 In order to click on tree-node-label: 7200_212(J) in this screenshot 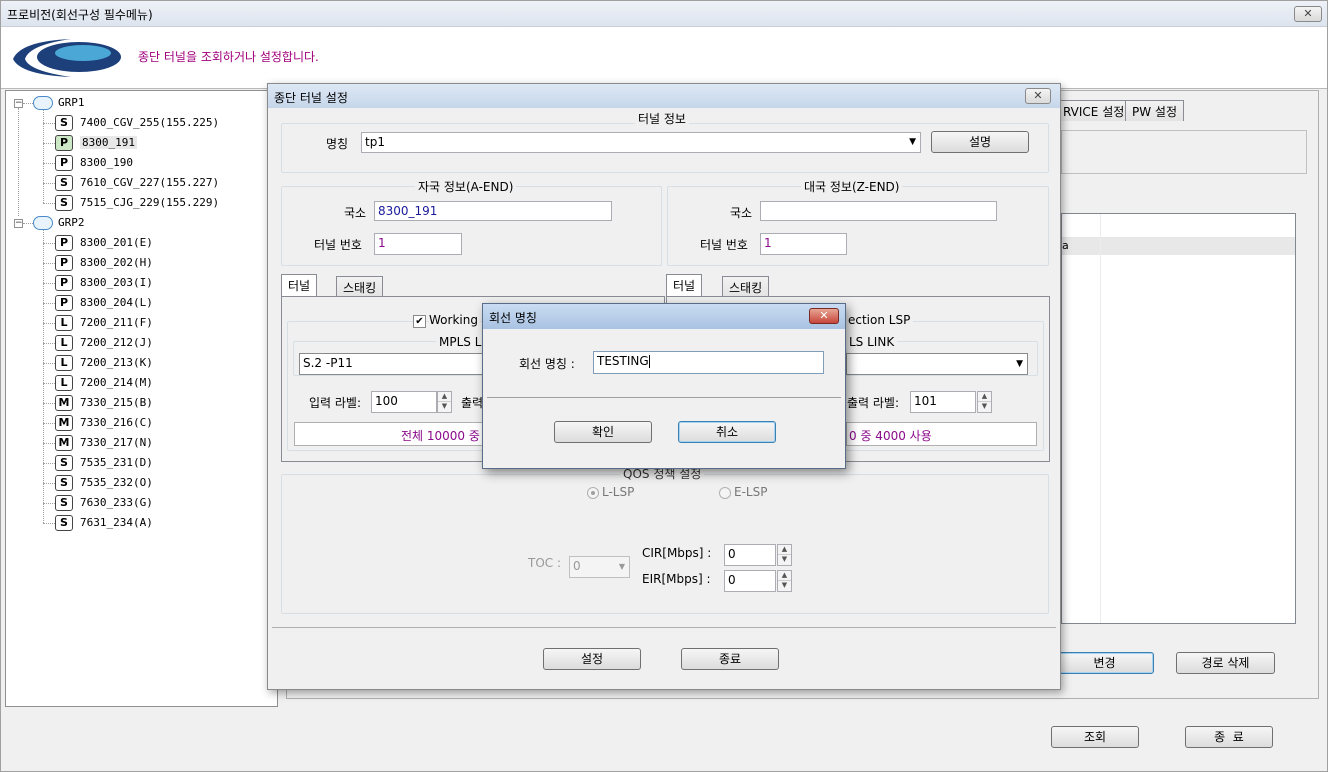, I will do `click(116, 342)`.